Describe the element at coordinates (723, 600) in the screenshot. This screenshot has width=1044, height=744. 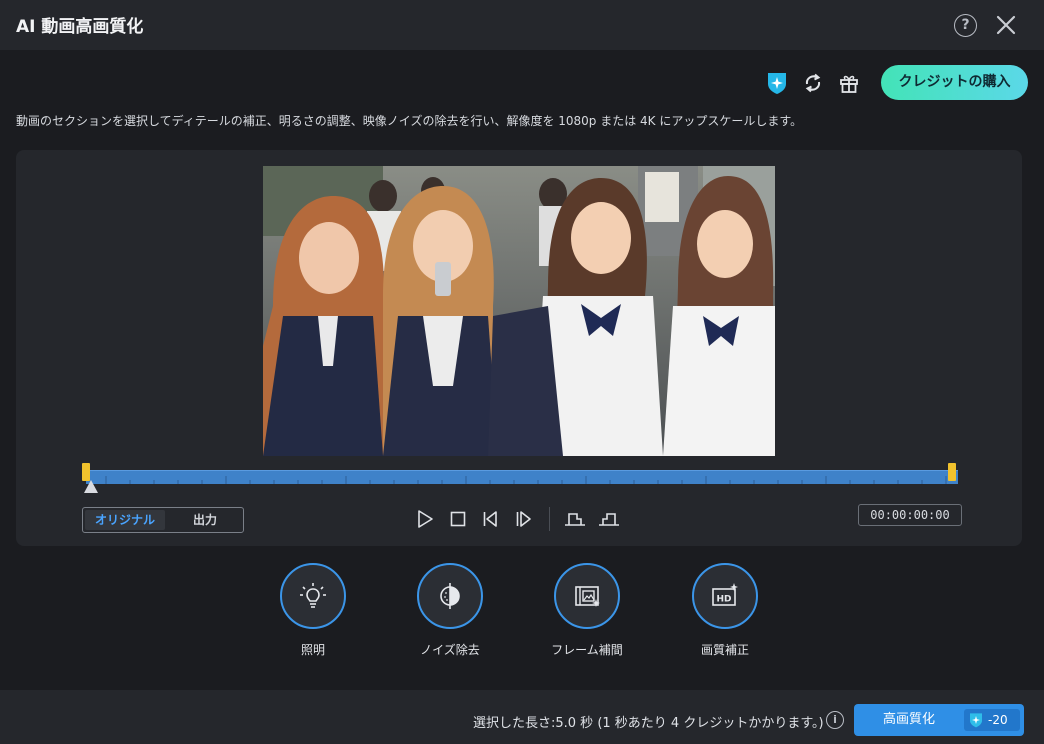
I see `svg-text: HD` at that location.